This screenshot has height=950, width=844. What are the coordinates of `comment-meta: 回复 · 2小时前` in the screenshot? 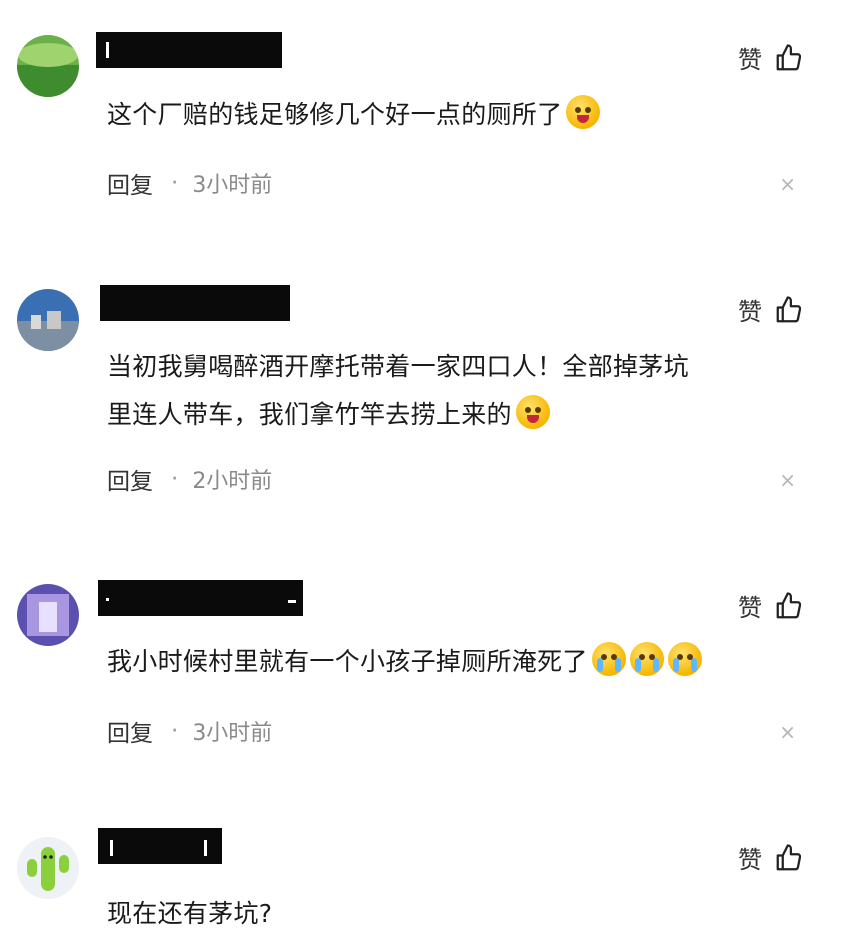 It's located at (189, 479).